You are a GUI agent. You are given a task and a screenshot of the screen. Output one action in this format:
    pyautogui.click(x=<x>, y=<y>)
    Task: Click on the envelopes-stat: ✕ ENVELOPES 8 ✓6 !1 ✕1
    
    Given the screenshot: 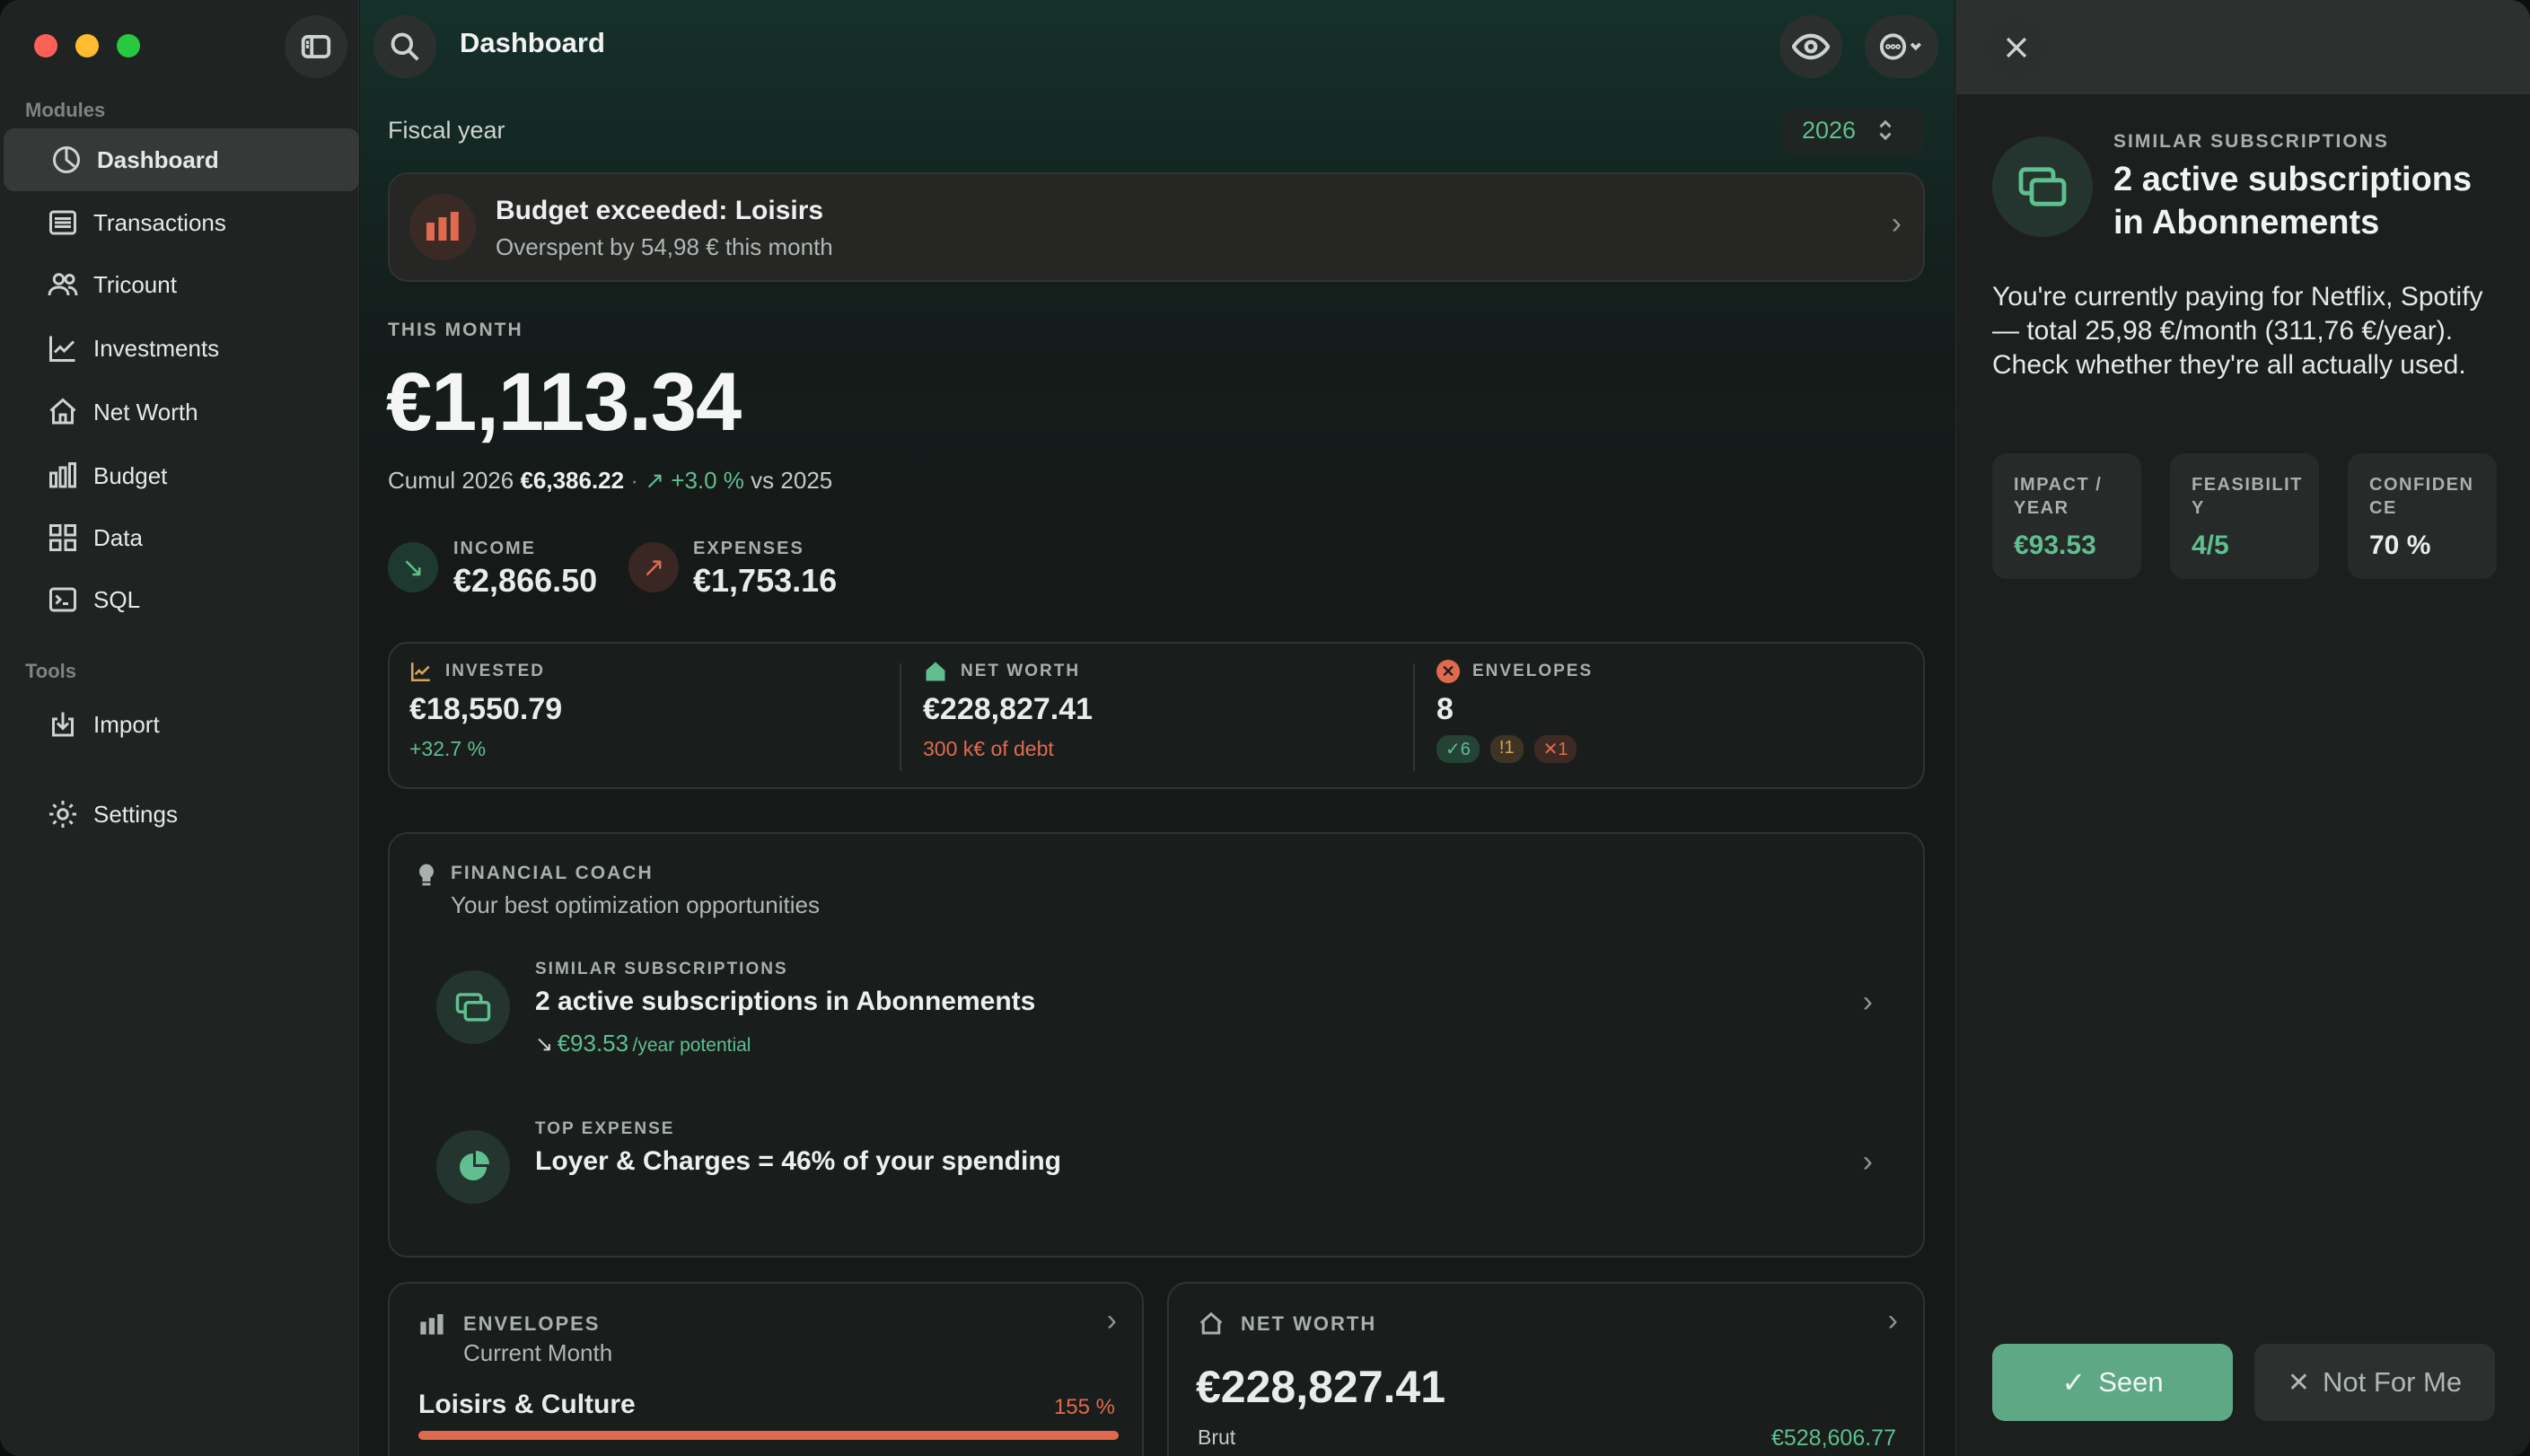 What is the action you would take?
    pyautogui.click(x=1669, y=718)
    